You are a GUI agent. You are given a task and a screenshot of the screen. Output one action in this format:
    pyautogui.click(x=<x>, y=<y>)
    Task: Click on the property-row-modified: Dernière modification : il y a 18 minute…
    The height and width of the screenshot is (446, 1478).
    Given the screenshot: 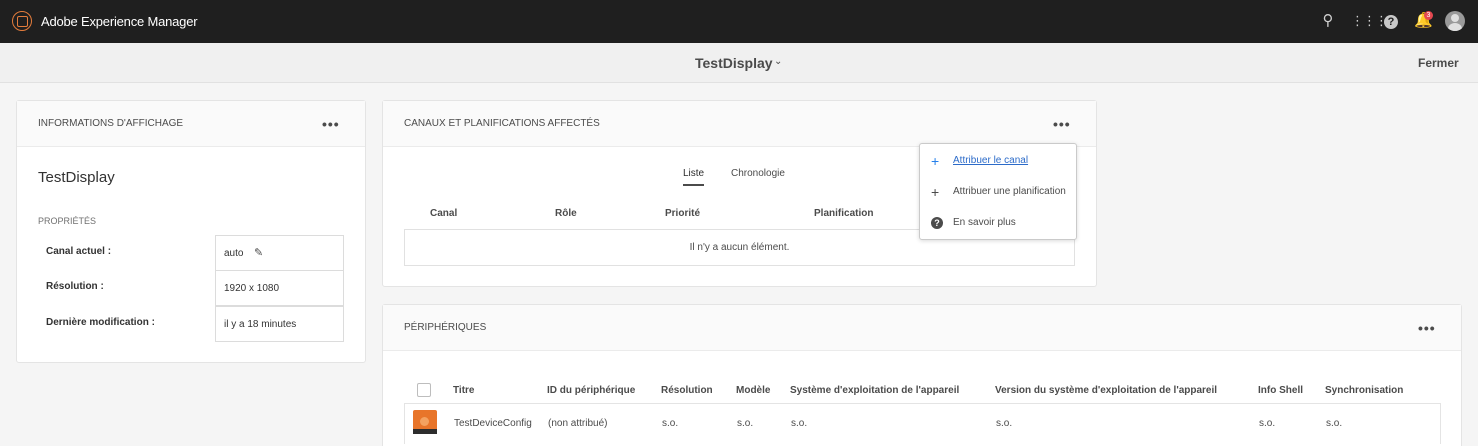 What is the action you would take?
    pyautogui.click(x=191, y=324)
    